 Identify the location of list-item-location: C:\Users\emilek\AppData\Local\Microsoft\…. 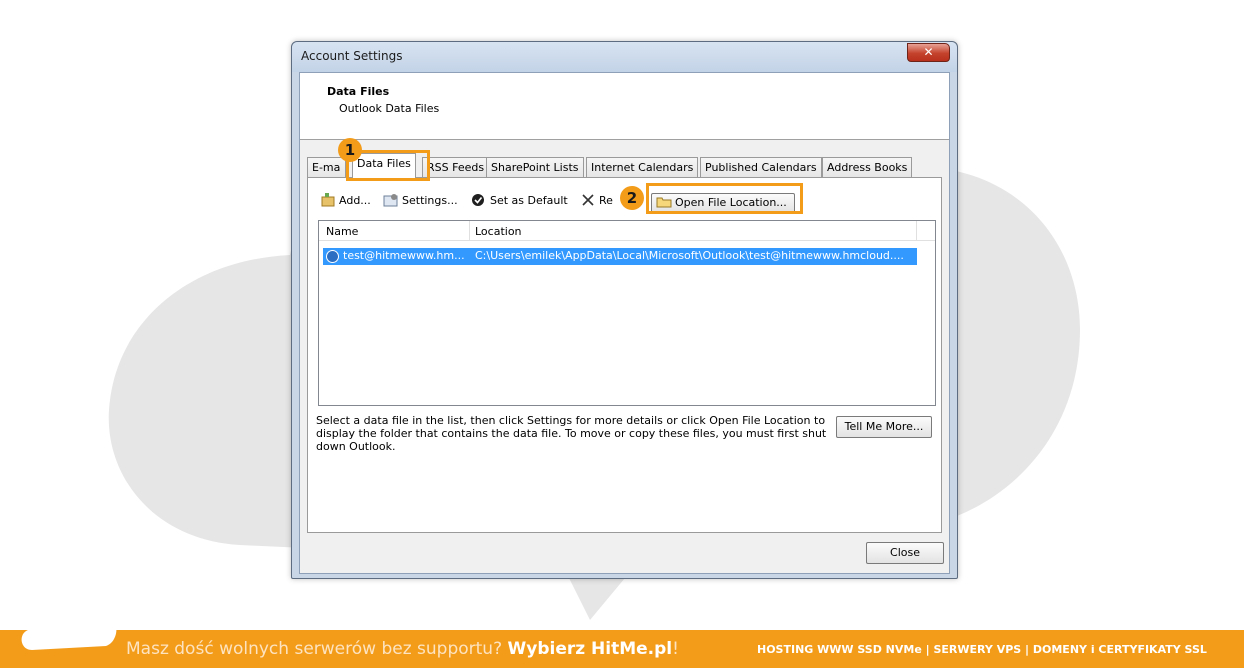
(689, 255).